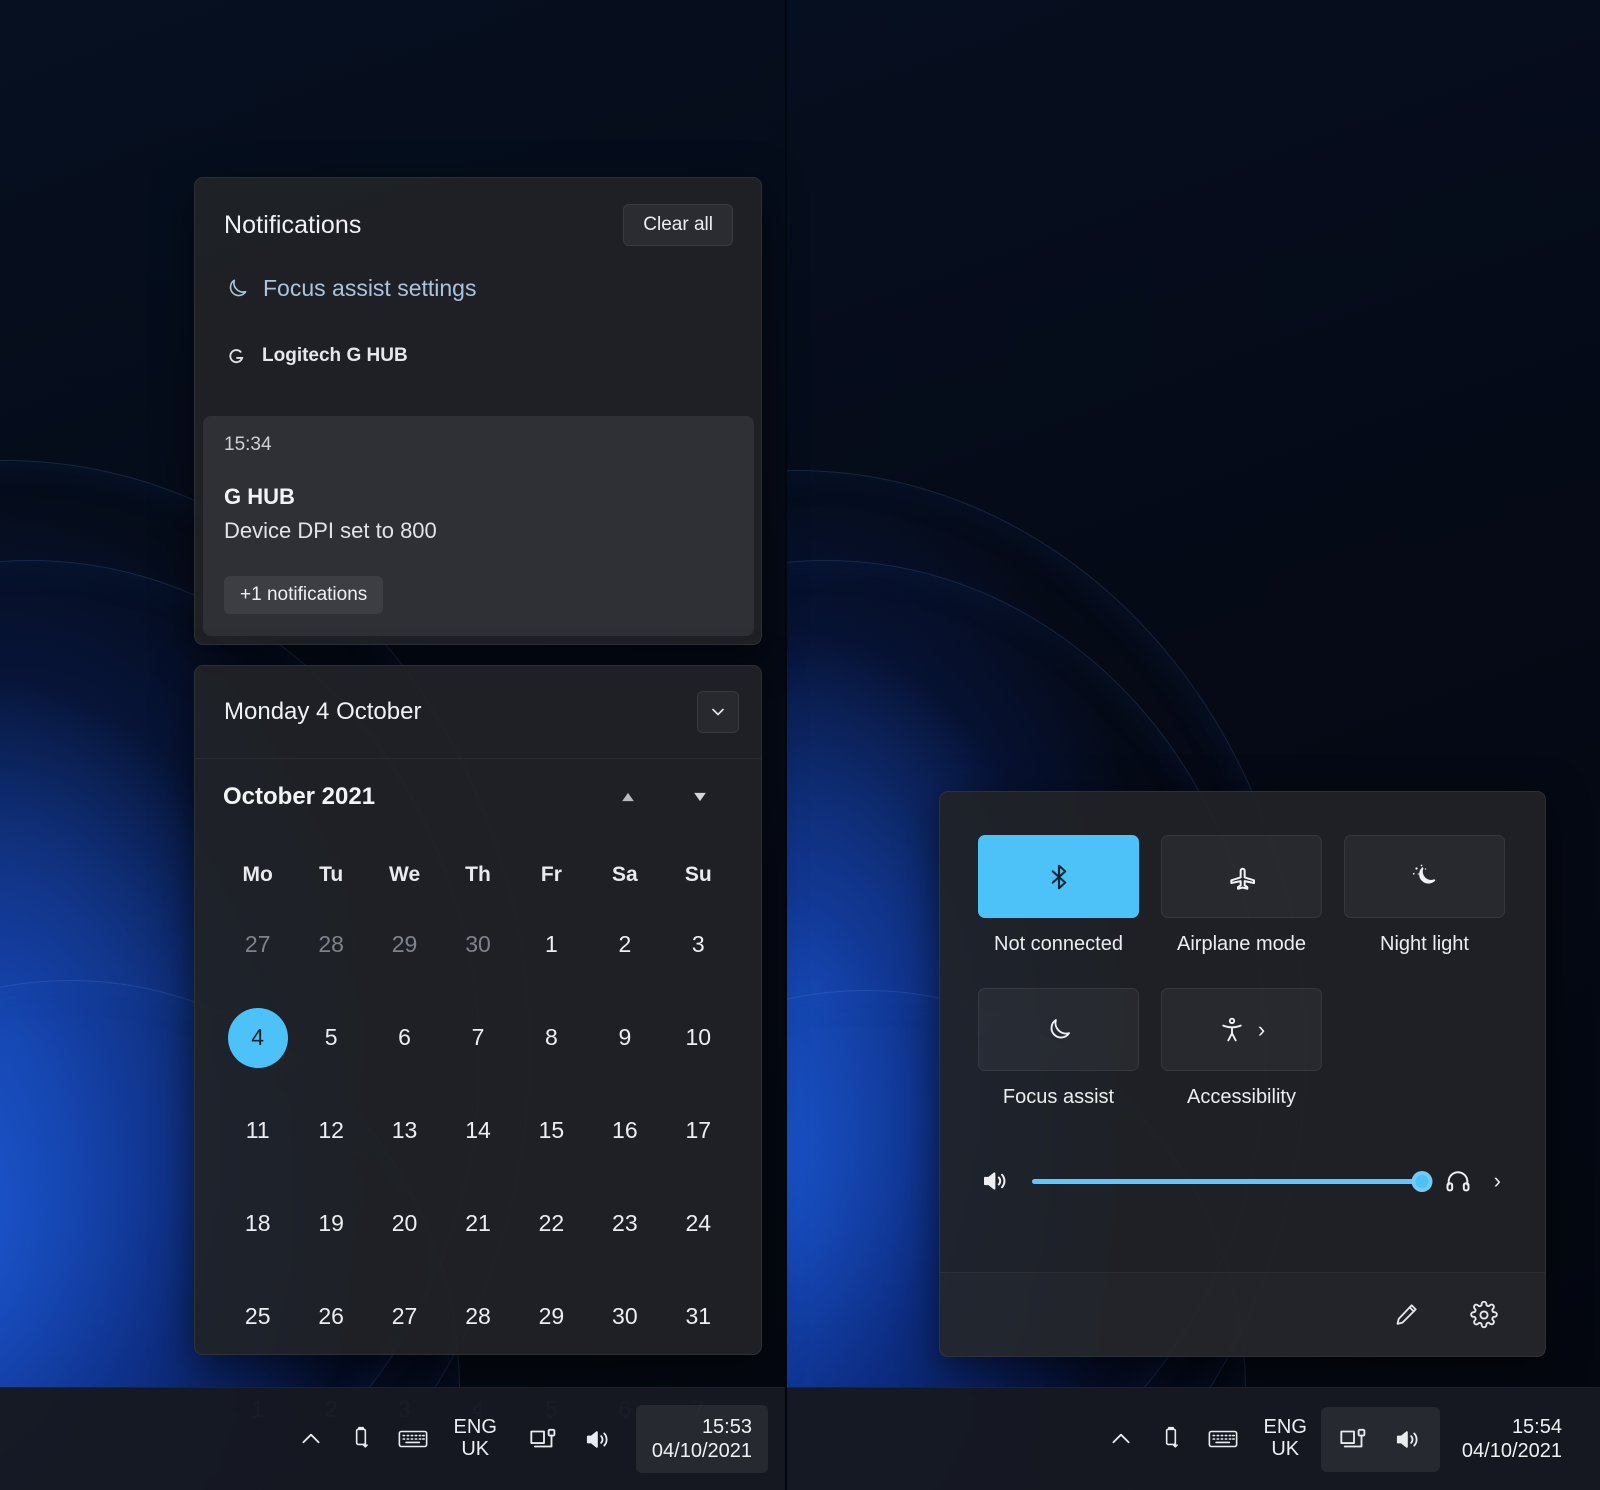 The width and height of the screenshot is (1600, 1490). What do you see at coordinates (1261, 1029) in the screenshot?
I see `chevron-right-icon: ›` at bounding box center [1261, 1029].